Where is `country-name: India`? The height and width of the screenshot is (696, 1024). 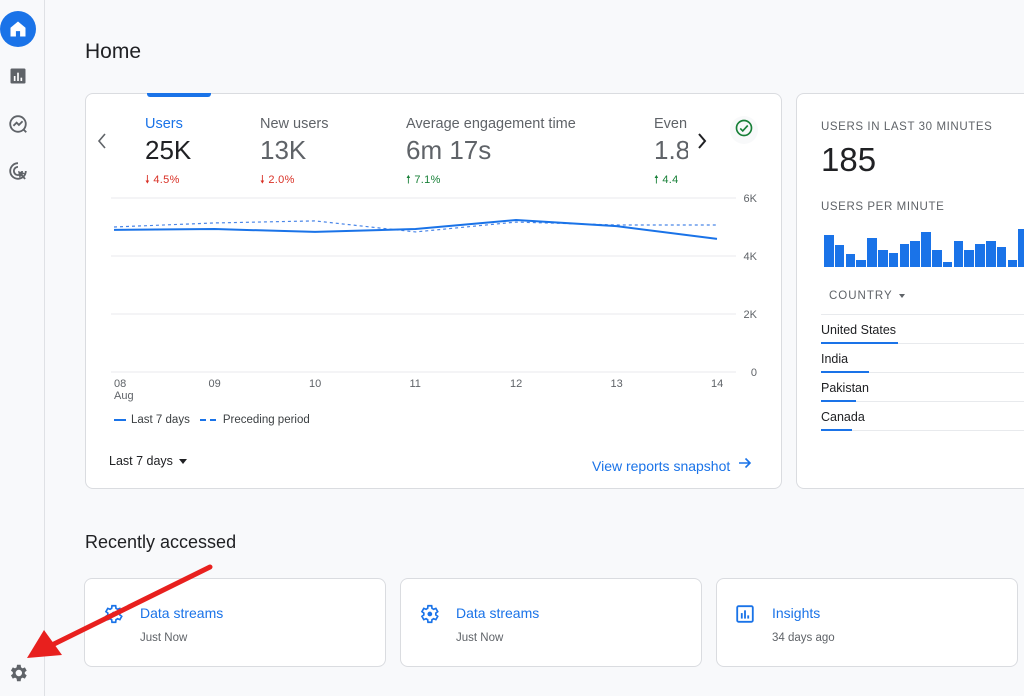 country-name: India is located at coordinates (835, 359).